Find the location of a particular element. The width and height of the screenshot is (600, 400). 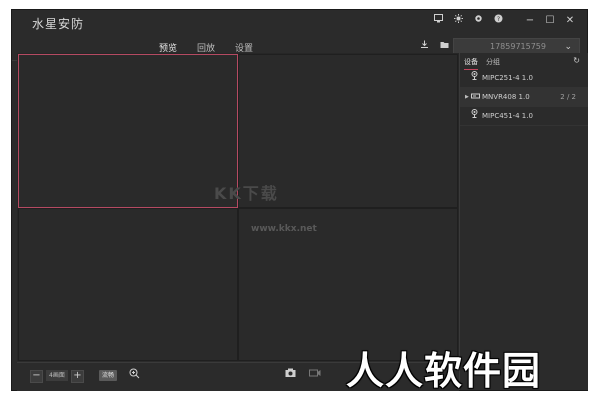

screen-layout-label: 4画面 is located at coordinates (57, 375).